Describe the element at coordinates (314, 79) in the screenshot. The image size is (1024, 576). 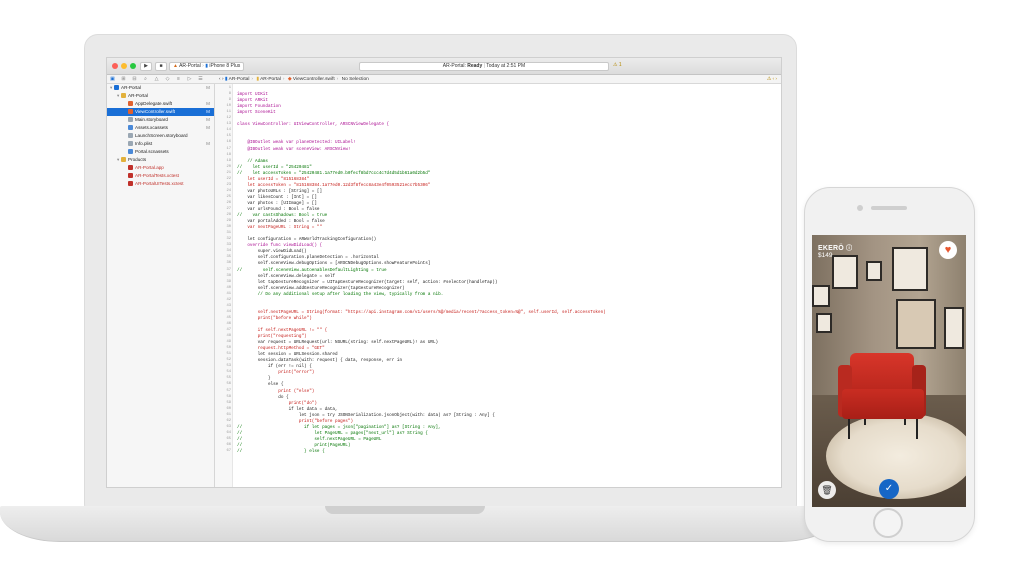
I see `jump-file: ViewController.swift` at that location.